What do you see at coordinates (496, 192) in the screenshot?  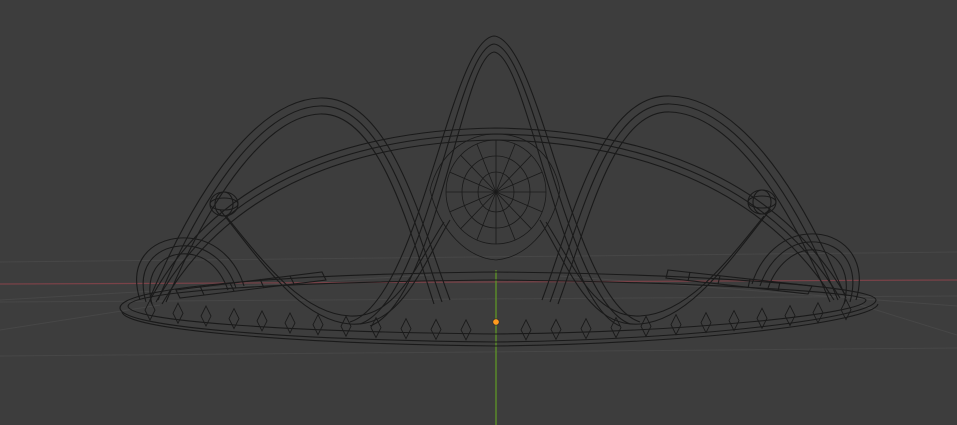 I see `gem-rays` at bounding box center [496, 192].